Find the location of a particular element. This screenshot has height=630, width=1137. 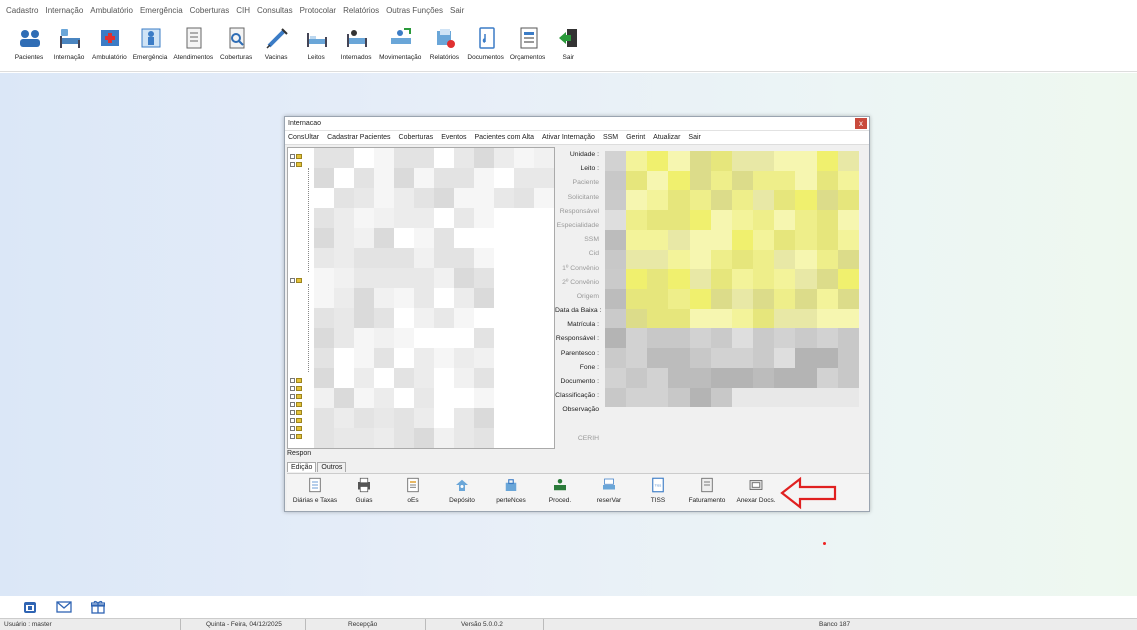

action-button-8: Faturamento is located at coordinates (707, 489).